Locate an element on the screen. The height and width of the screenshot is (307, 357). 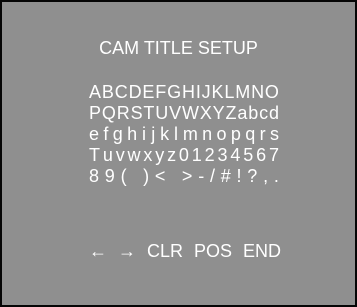
character-key: y is located at coordinates (159, 155).